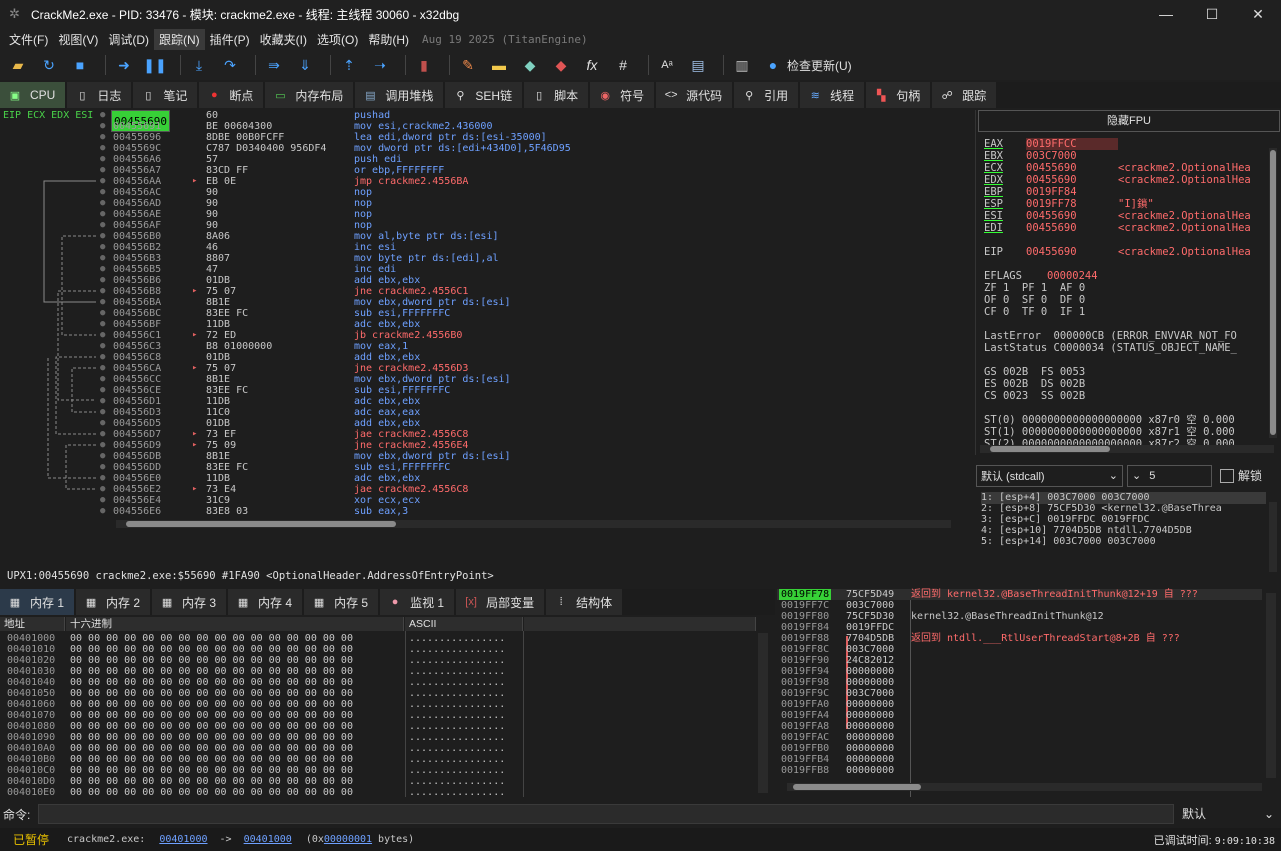 The image size is (1281, 851). Describe the element at coordinates (477, 170) in the screenshot. I see `disasm-row: ● 004556A7 83CD FF or ebp,FFFFFFFF` at that location.